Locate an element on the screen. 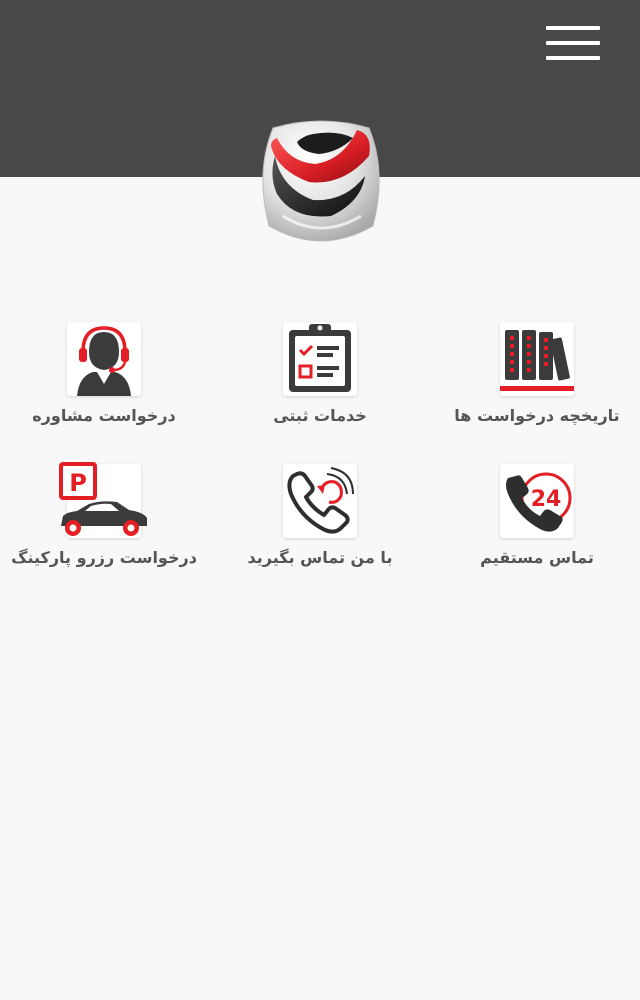  tile-label: تاریخچه درخواست ها is located at coordinates (537, 415).